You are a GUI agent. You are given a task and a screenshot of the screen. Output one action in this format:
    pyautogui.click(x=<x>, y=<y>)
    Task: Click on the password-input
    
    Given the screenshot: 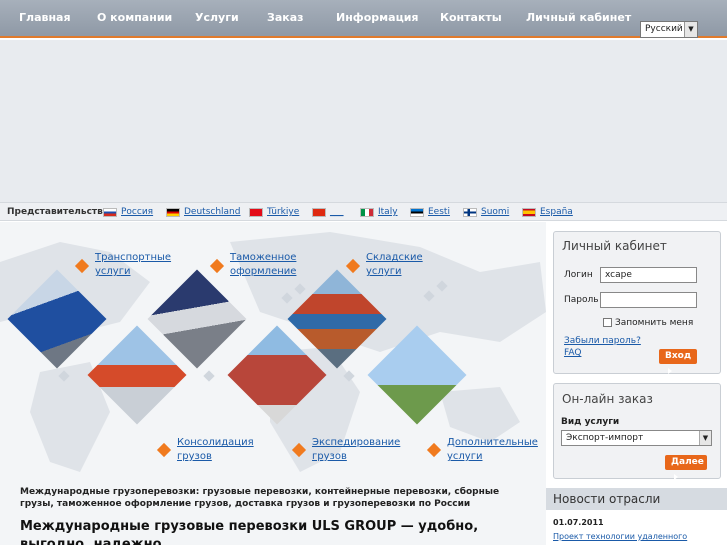 What is the action you would take?
    pyautogui.click(x=648, y=300)
    